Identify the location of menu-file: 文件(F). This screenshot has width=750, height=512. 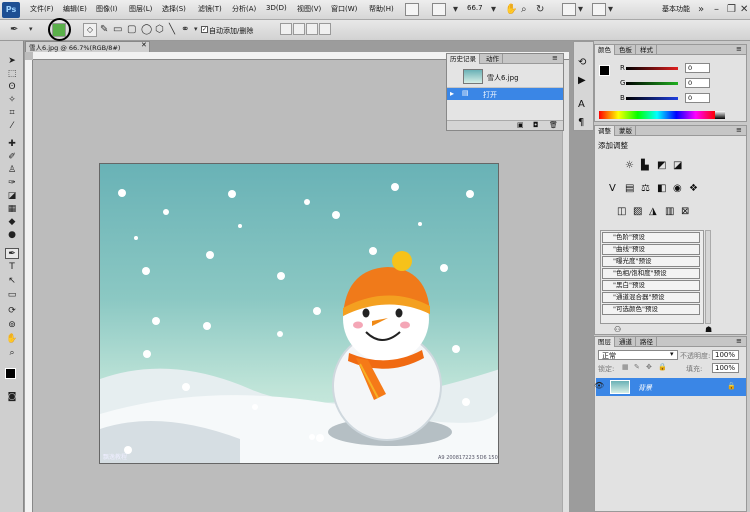
(42, 9).